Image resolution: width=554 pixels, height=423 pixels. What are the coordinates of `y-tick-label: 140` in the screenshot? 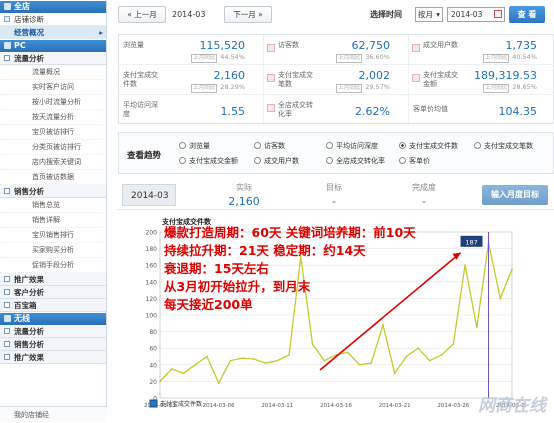 It's located at (152, 282).